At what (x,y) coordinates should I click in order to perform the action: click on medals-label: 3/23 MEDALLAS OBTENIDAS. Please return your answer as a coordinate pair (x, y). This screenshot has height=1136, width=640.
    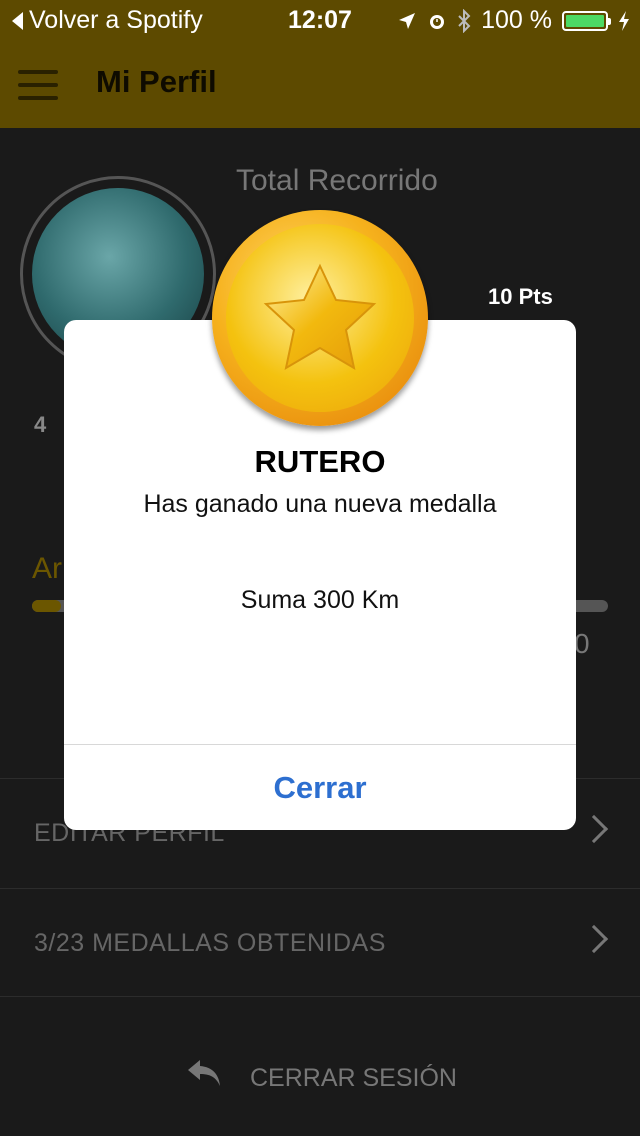
    Looking at the image, I should click on (210, 943).